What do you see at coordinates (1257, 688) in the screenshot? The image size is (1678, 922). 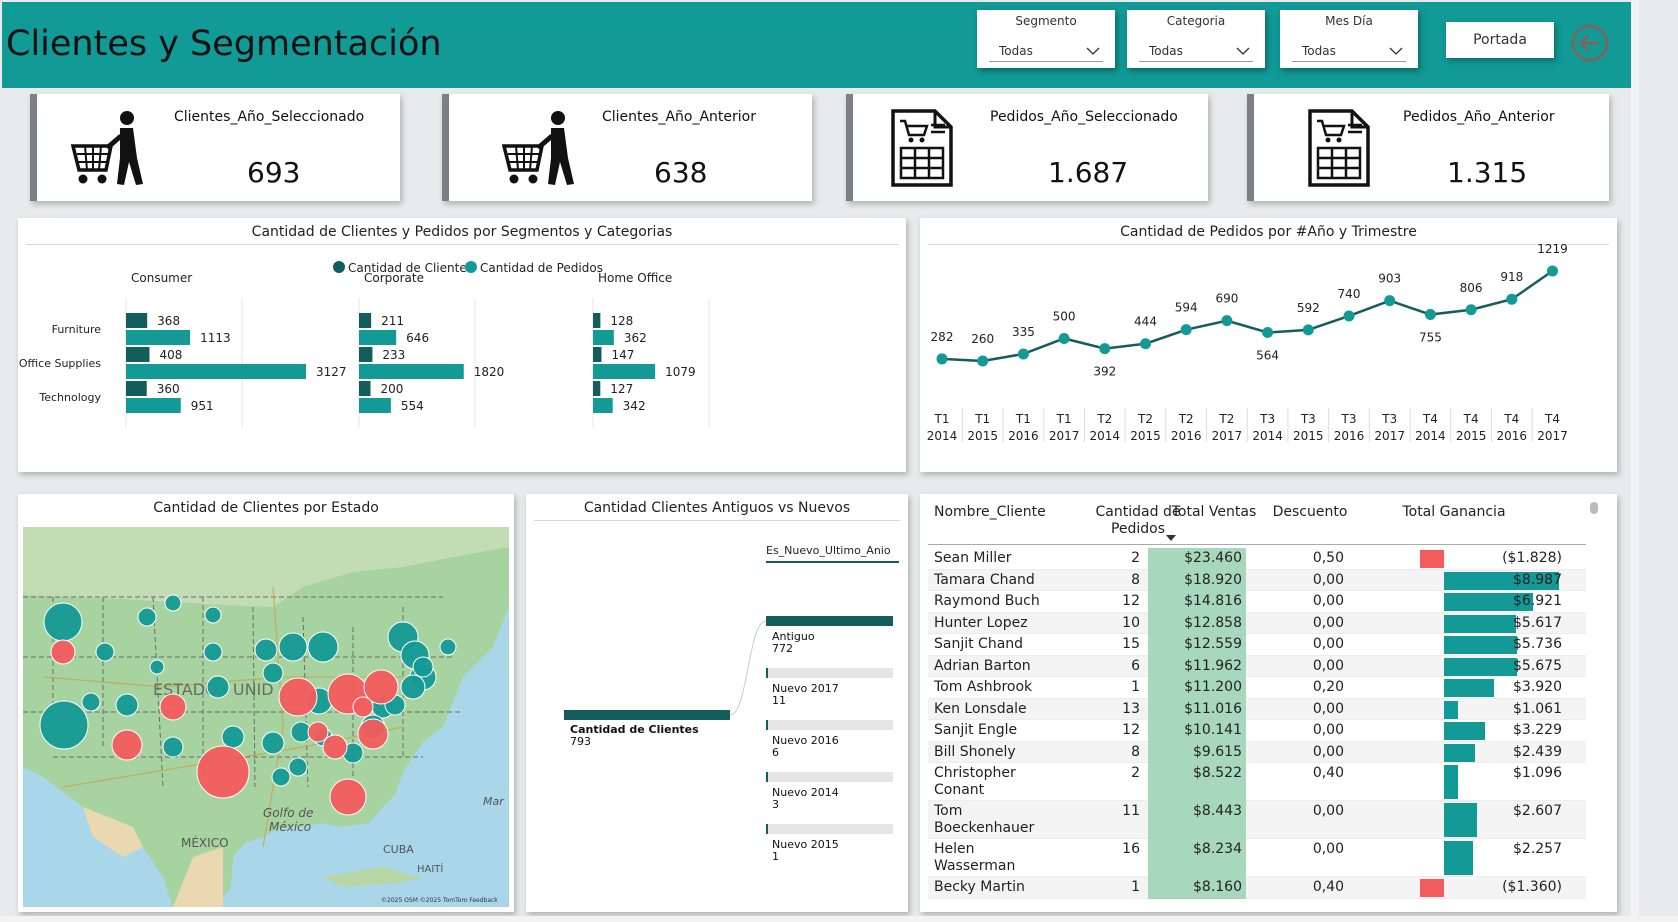 I see `table-row: Tom Ashbrook 1 $11.200 0,20 $3.920` at bounding box center [1257, 688].